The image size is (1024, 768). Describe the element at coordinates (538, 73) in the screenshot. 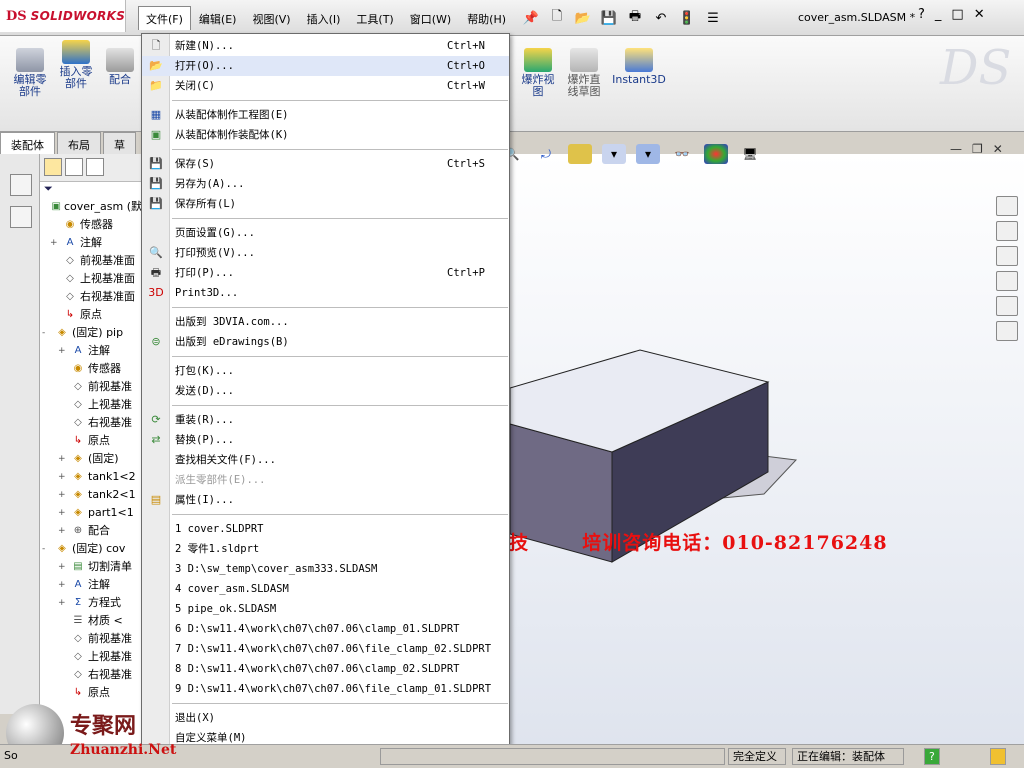

I see `exploded-view-button: 爆炸视 图` at that location.